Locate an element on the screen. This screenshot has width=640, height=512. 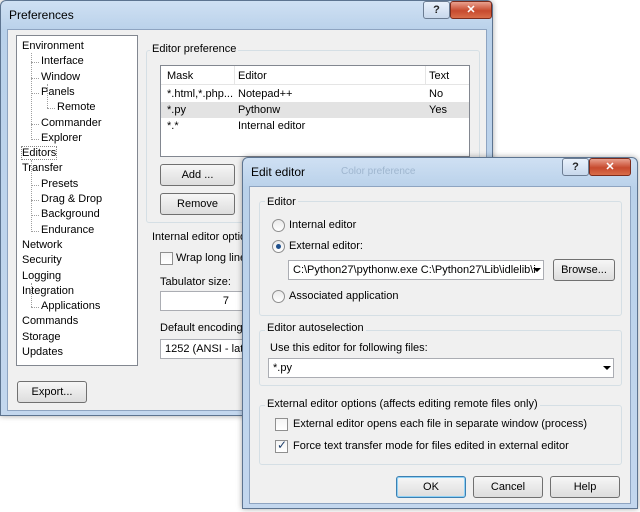
tree-item-security: Security is located at coordinates (42, 260).